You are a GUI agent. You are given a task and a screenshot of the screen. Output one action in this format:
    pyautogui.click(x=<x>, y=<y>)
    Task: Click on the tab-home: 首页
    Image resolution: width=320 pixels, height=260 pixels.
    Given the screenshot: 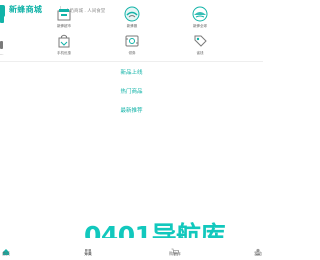 What is the action you would take?
    pyautogui.click(x=10, y=248)
    